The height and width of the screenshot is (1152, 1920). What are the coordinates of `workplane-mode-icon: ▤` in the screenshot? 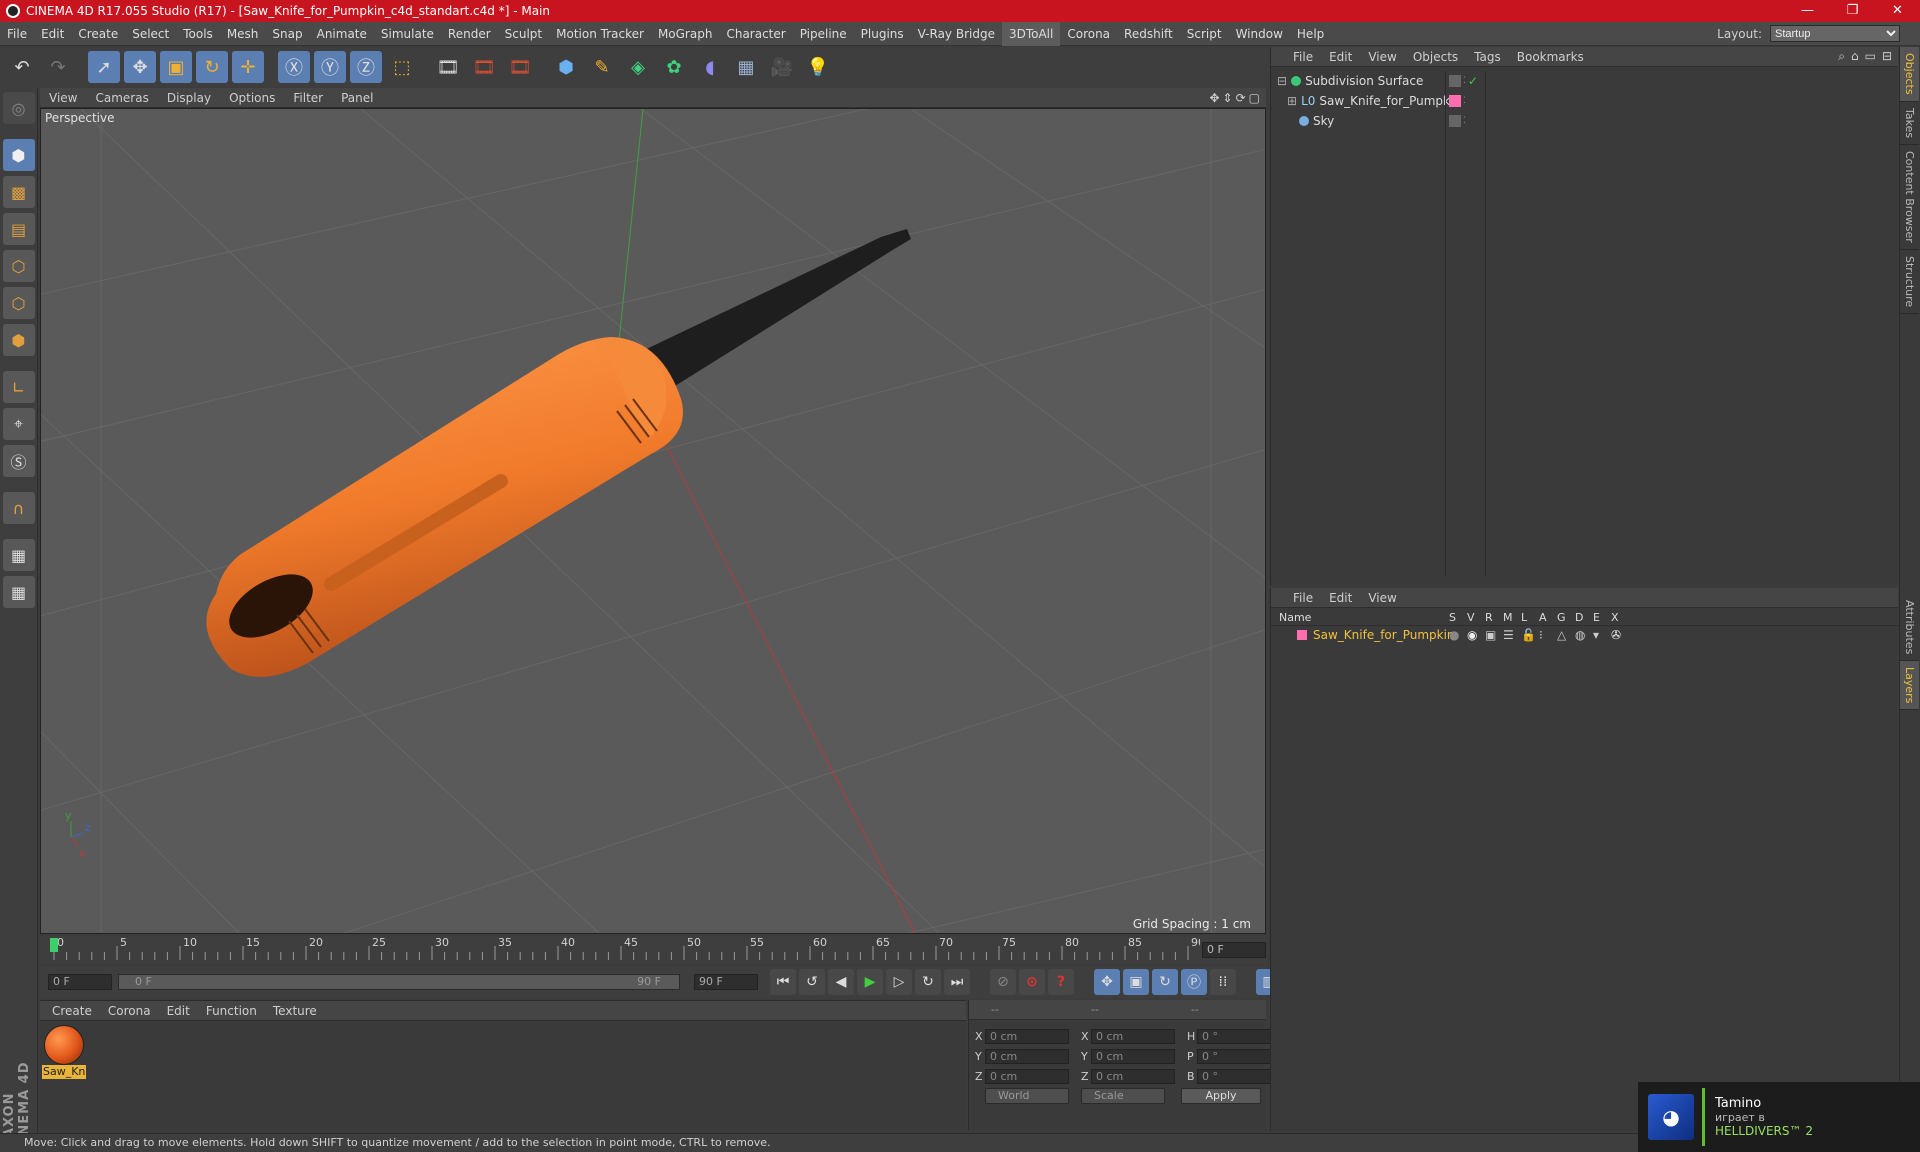 It's located at (18, 229).